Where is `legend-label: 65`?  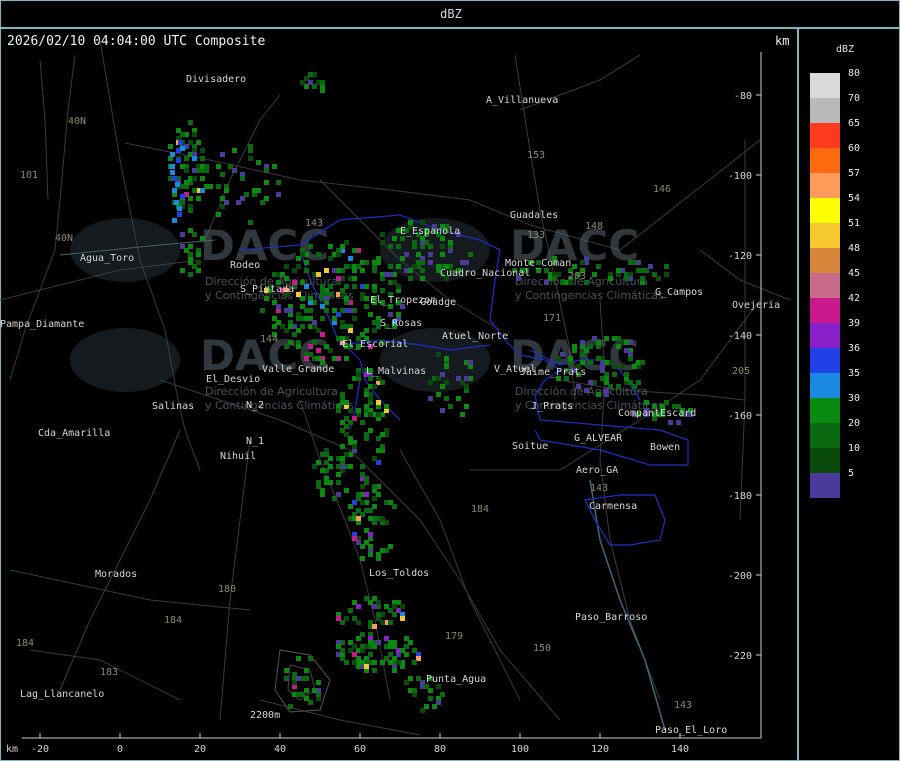 legend-label: 65 is located at coordinates (854, 123).